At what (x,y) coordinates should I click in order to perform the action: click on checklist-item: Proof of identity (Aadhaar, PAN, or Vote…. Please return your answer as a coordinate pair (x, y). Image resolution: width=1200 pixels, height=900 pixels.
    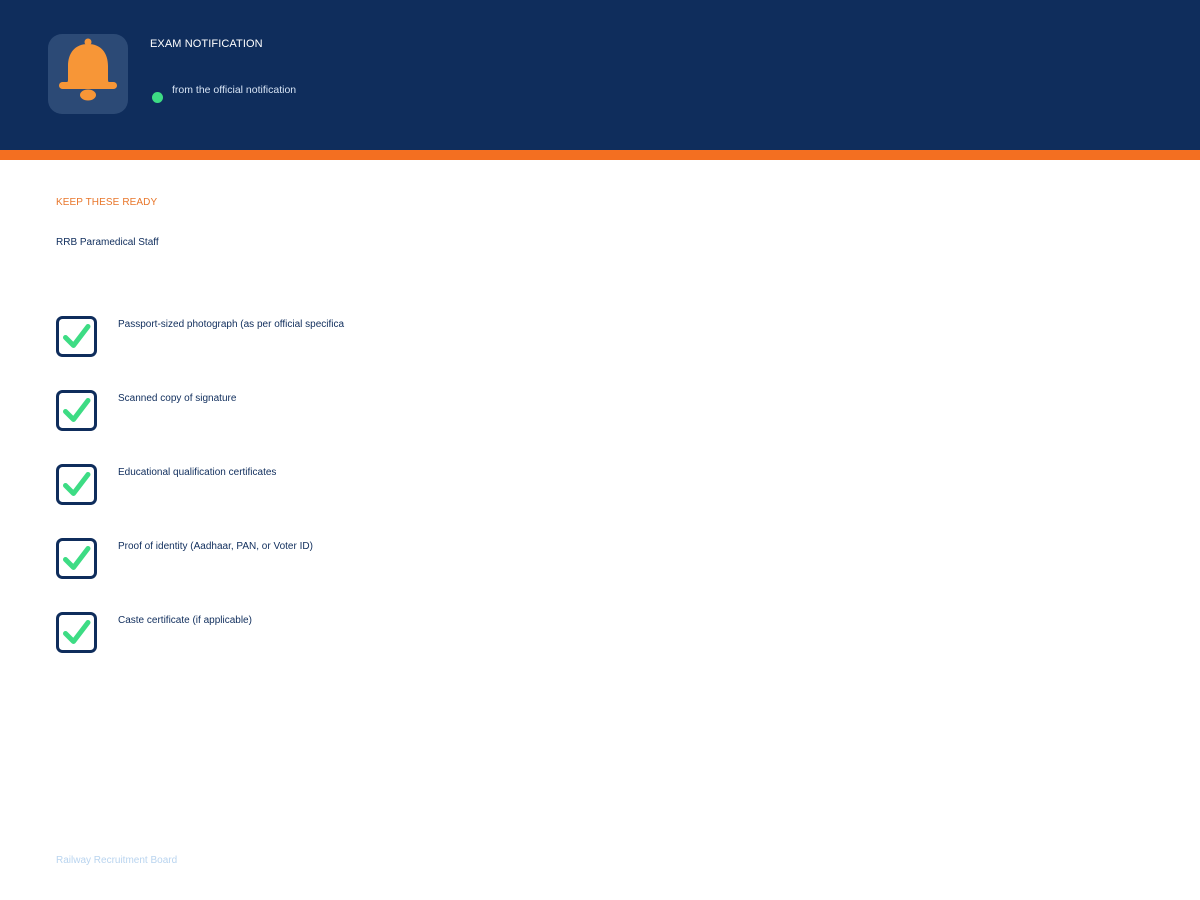
    Looking at the image, I should click on (456, 575).